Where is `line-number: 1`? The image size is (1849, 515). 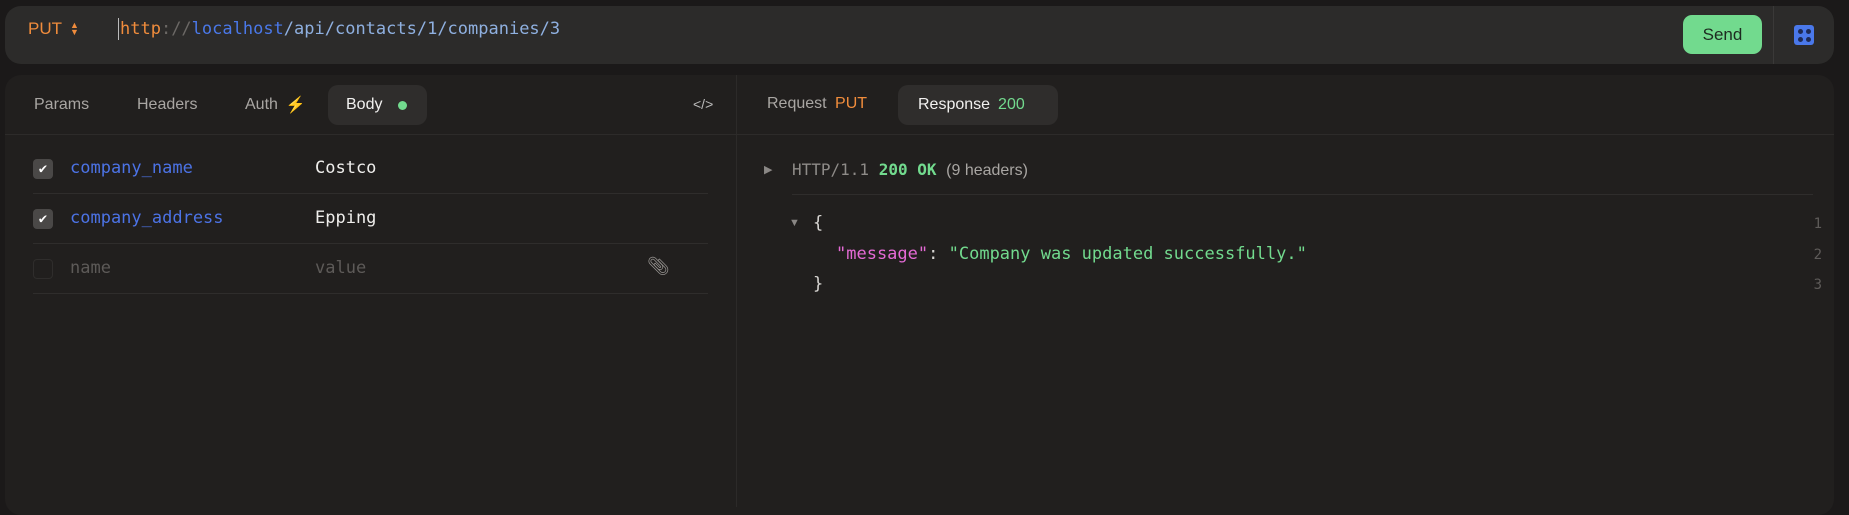 line-number: 1 is located at coordinates (1817, 224).